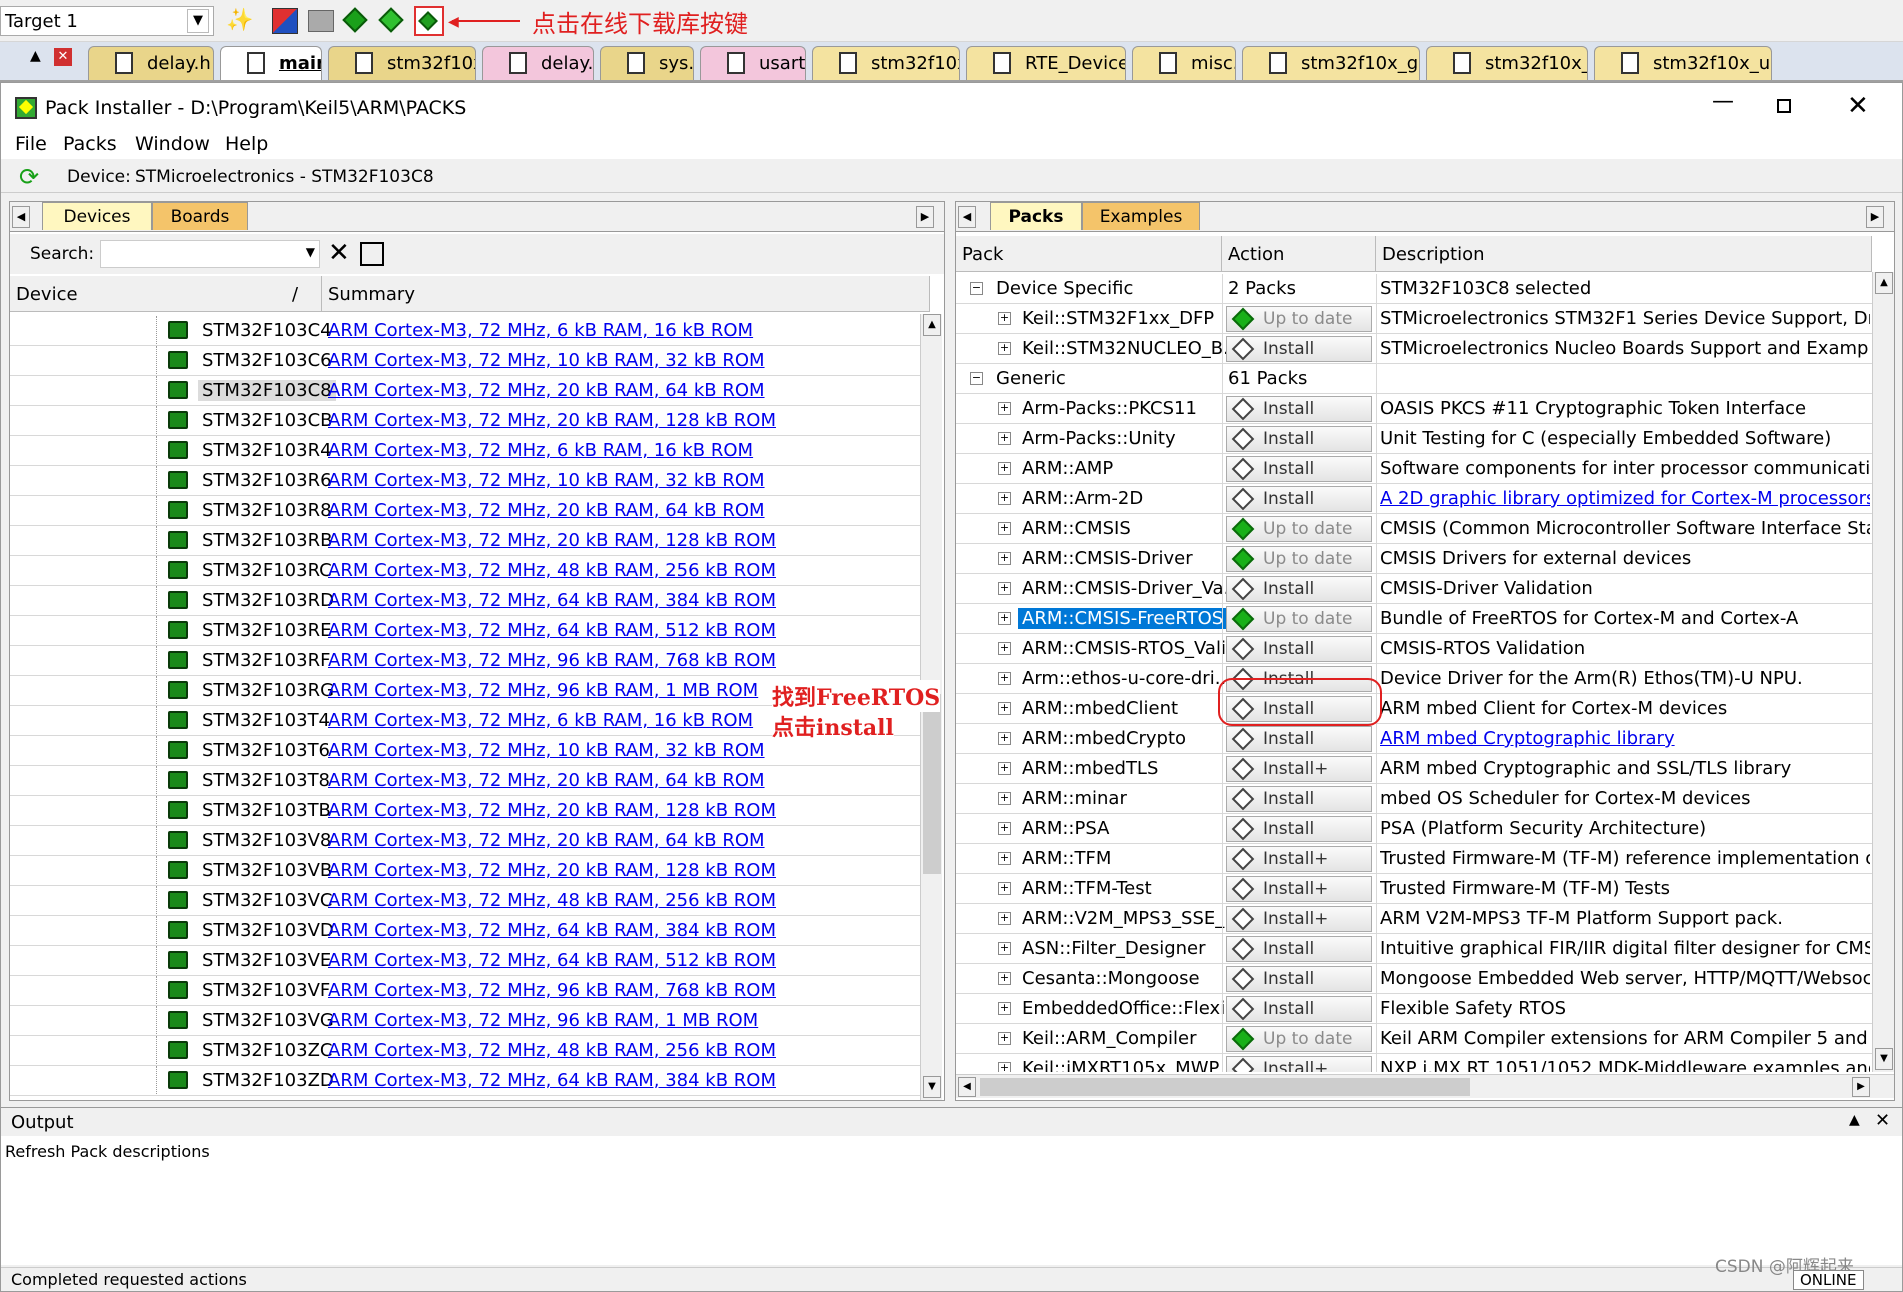 The height and width of the screenshot is (1292, 1903). Describe the element at coordinates (339, 253) in the screenshot. I see `clear-search-icon: ✕` at that location.